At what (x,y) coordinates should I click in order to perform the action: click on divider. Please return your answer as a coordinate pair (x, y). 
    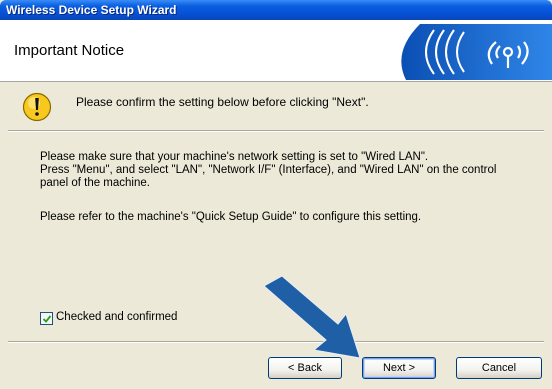
    Looking at the image, I should click on (276, 131).